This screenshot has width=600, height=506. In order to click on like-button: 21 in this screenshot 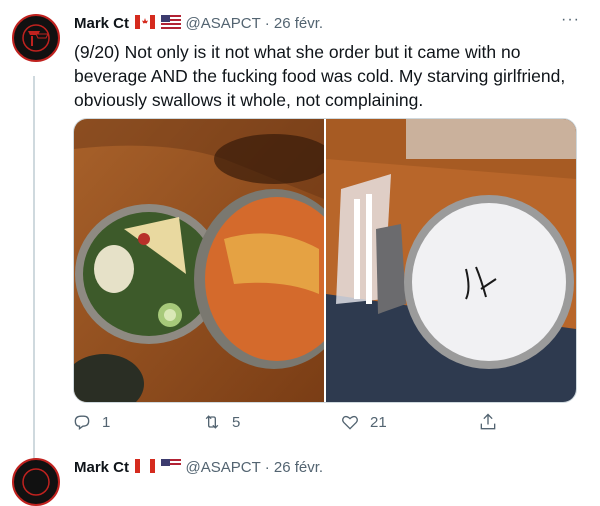, I will do `click(360, 422)`.